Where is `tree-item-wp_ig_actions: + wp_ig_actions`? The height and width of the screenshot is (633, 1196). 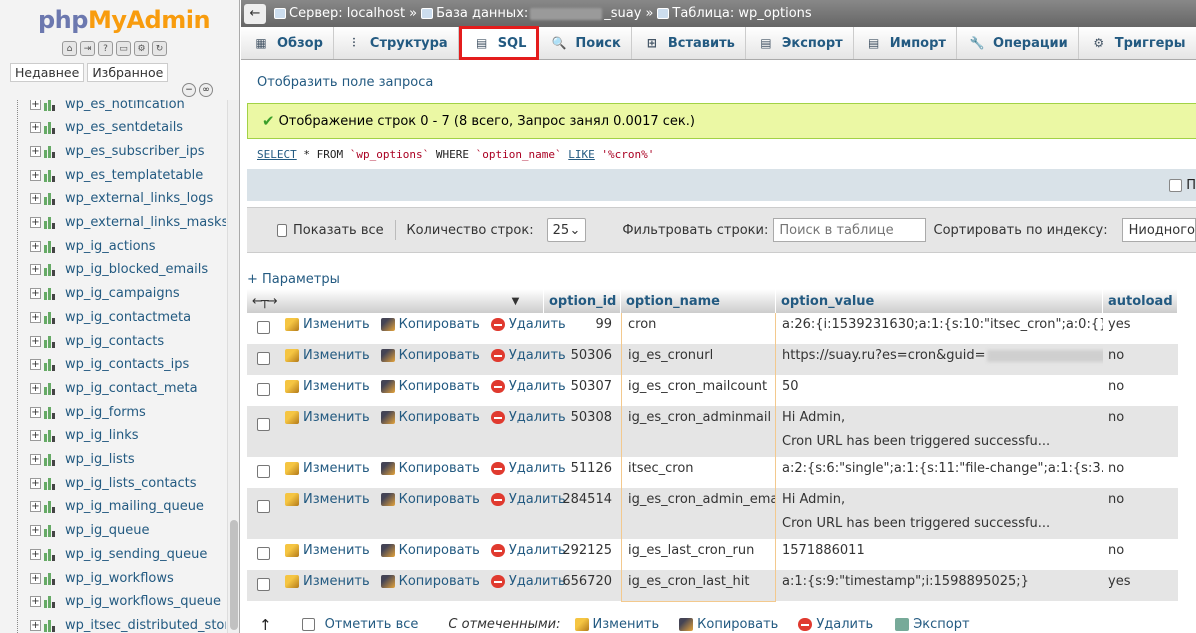
tree-item-wp_ig_actions: + wp_ig_actions is located at coordinates (93, 246).